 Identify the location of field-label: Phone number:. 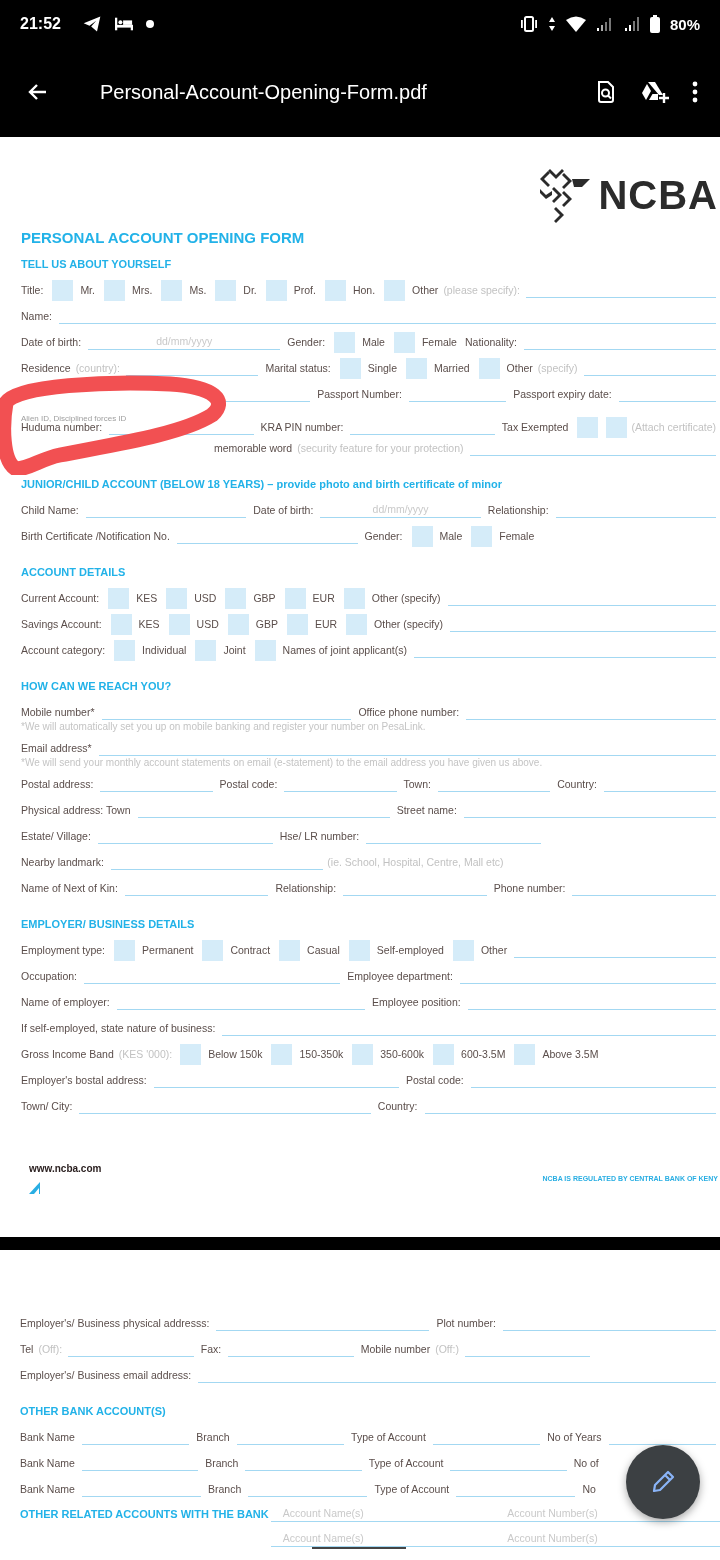
(529, 888).